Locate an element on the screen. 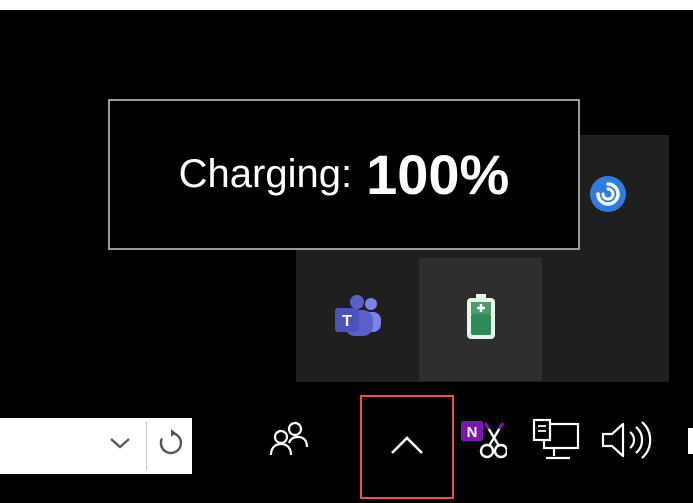  refresh-icon is located at coordinates (171, 445).